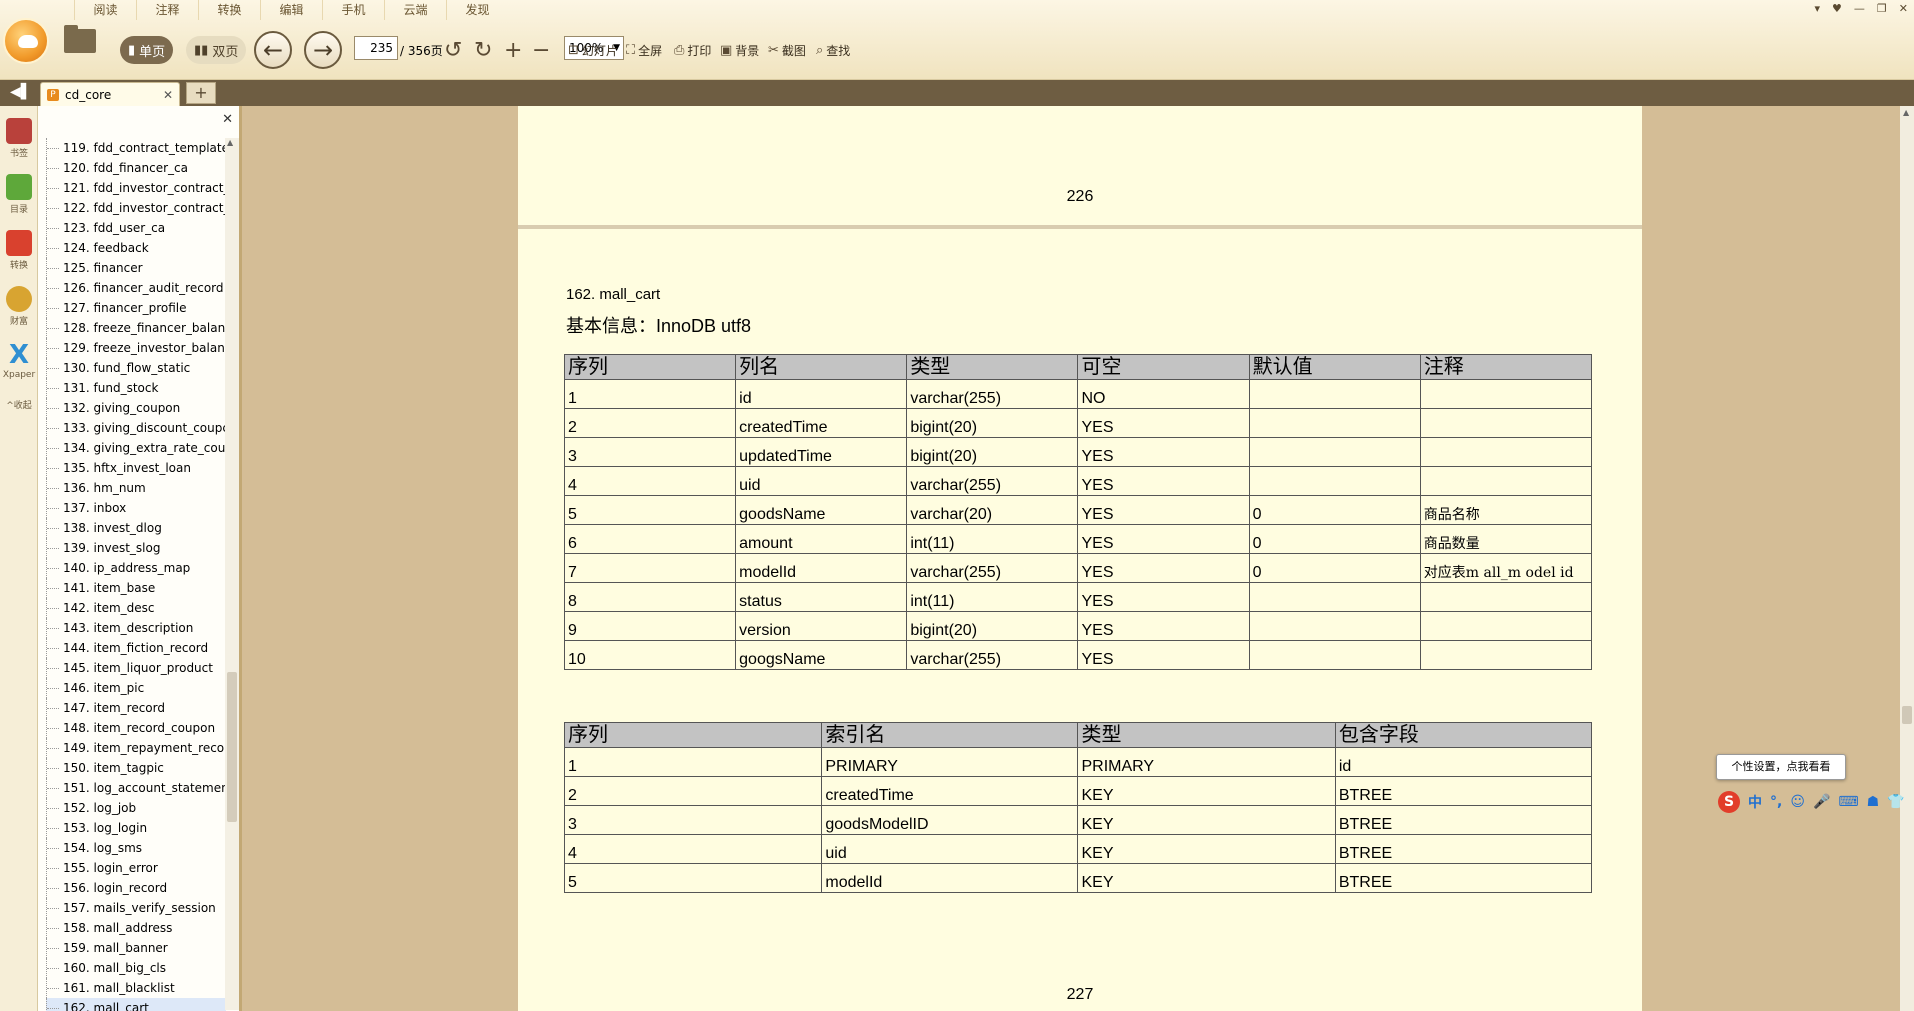 The image size is (1914, 1011). I want to click on ime-language: 中, so click(1755, 802).